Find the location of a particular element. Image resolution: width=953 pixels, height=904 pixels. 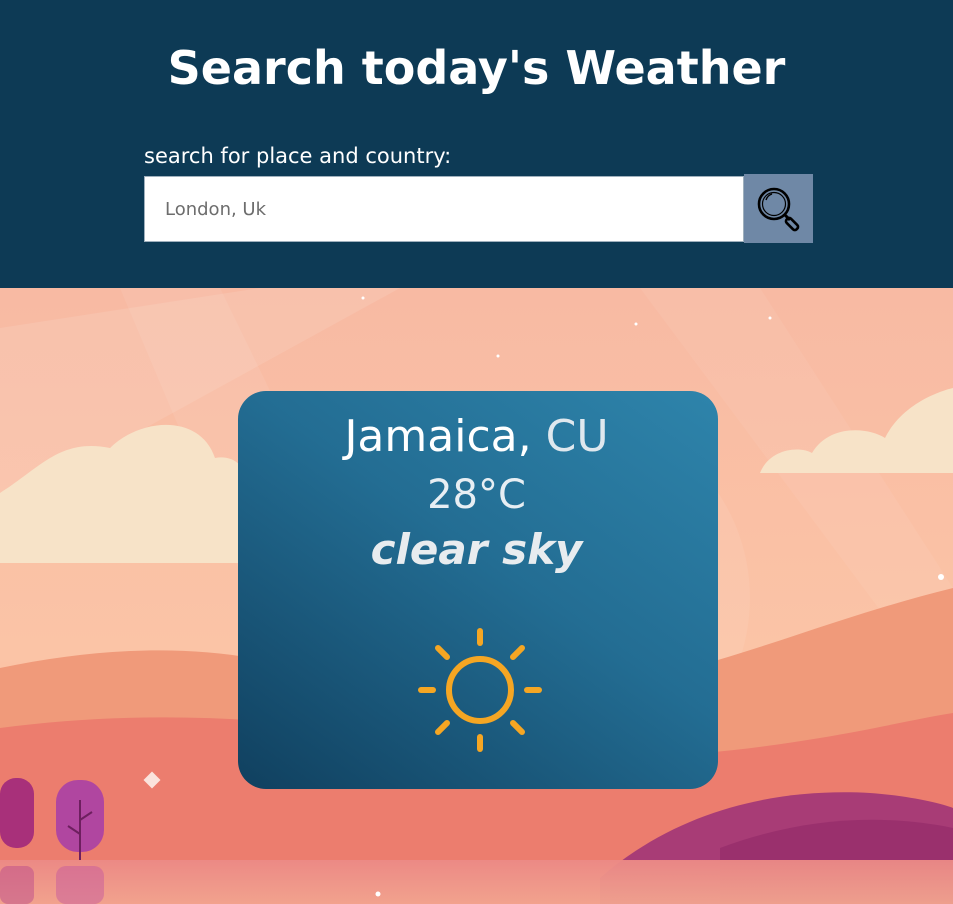

search-input is located at coordinates (444, 209).